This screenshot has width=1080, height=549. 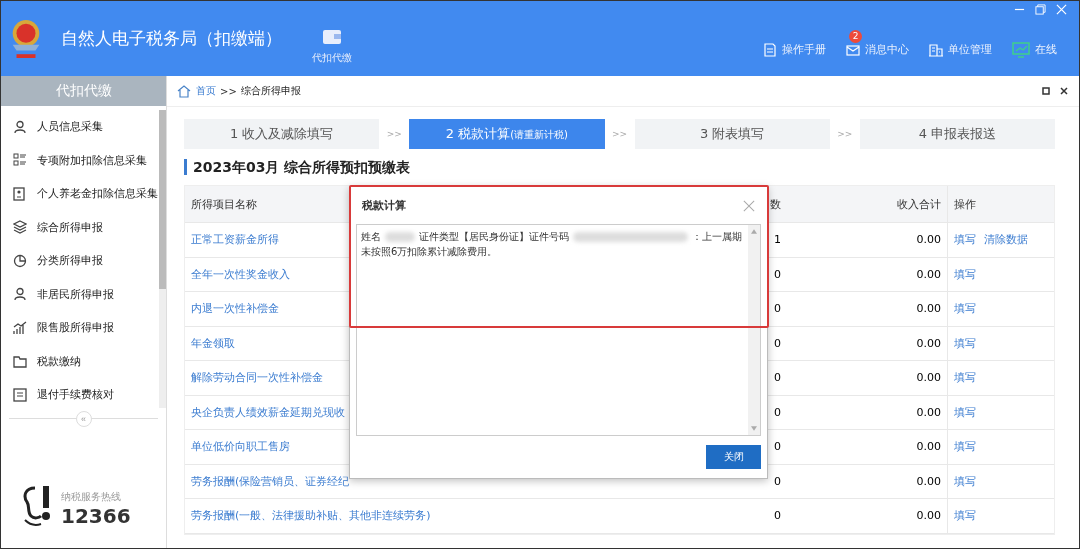 I want to click on sidebar-item: 限售股所得申报, so click(x=80, y=328).